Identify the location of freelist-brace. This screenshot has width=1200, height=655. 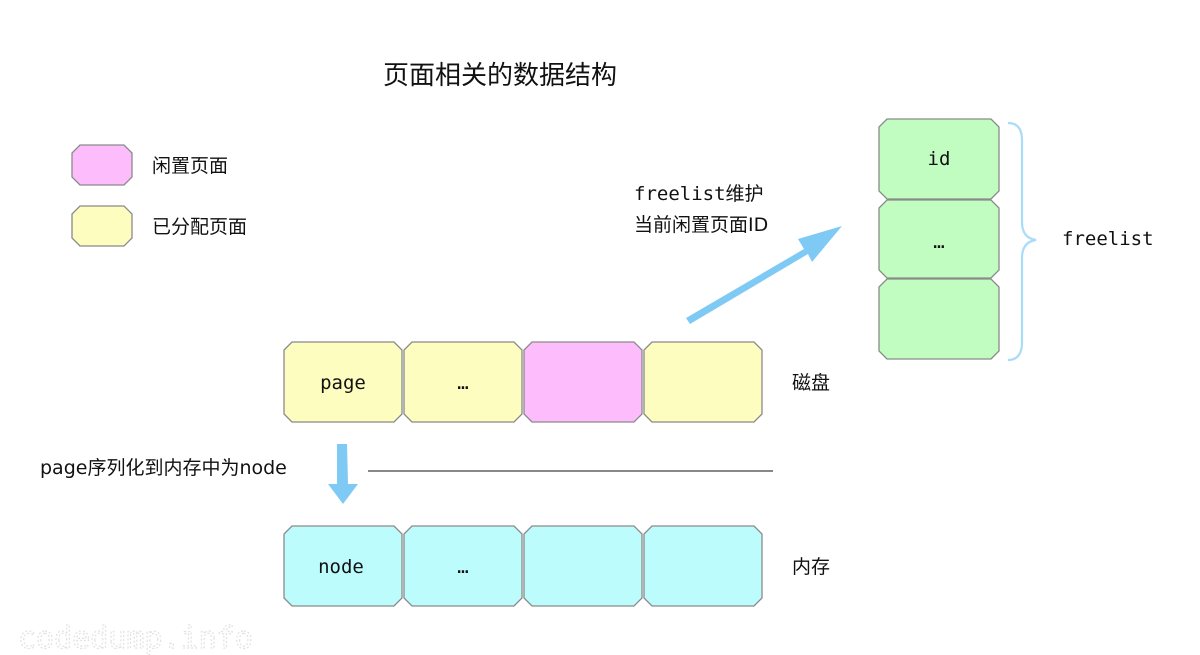
(1022, 241).